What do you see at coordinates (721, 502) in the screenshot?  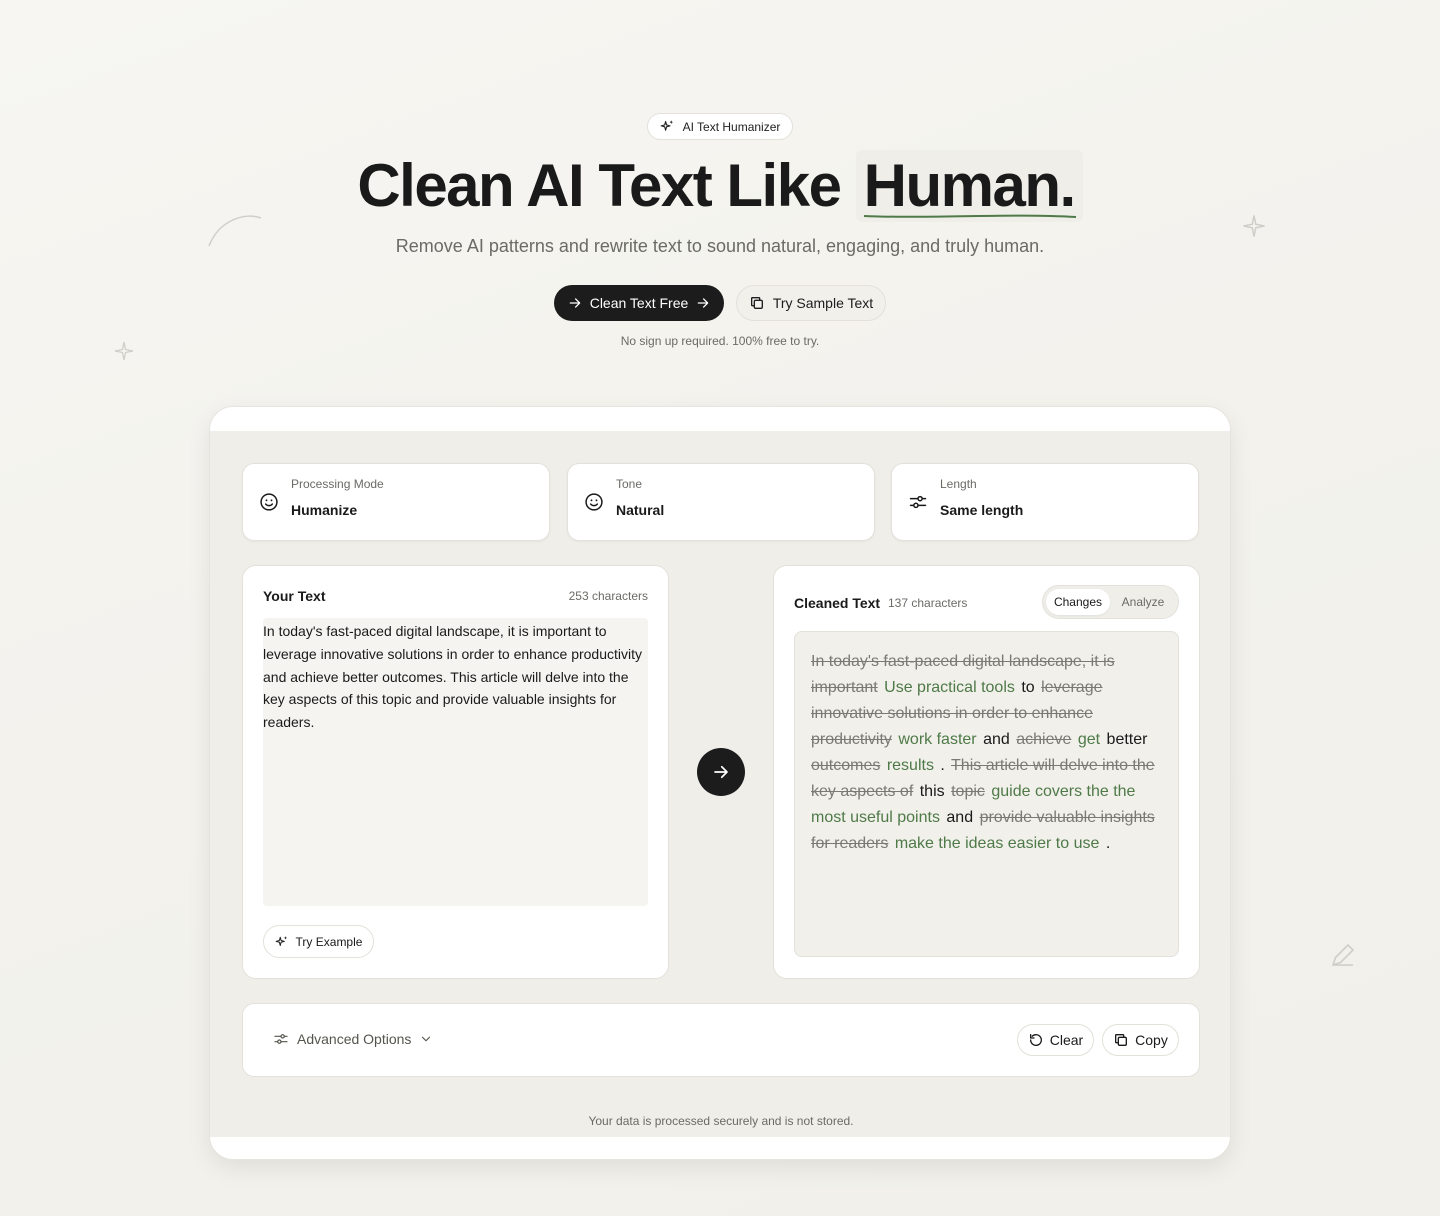 I see `tone-select: Tone Natural` at bounding box center [721, 502].